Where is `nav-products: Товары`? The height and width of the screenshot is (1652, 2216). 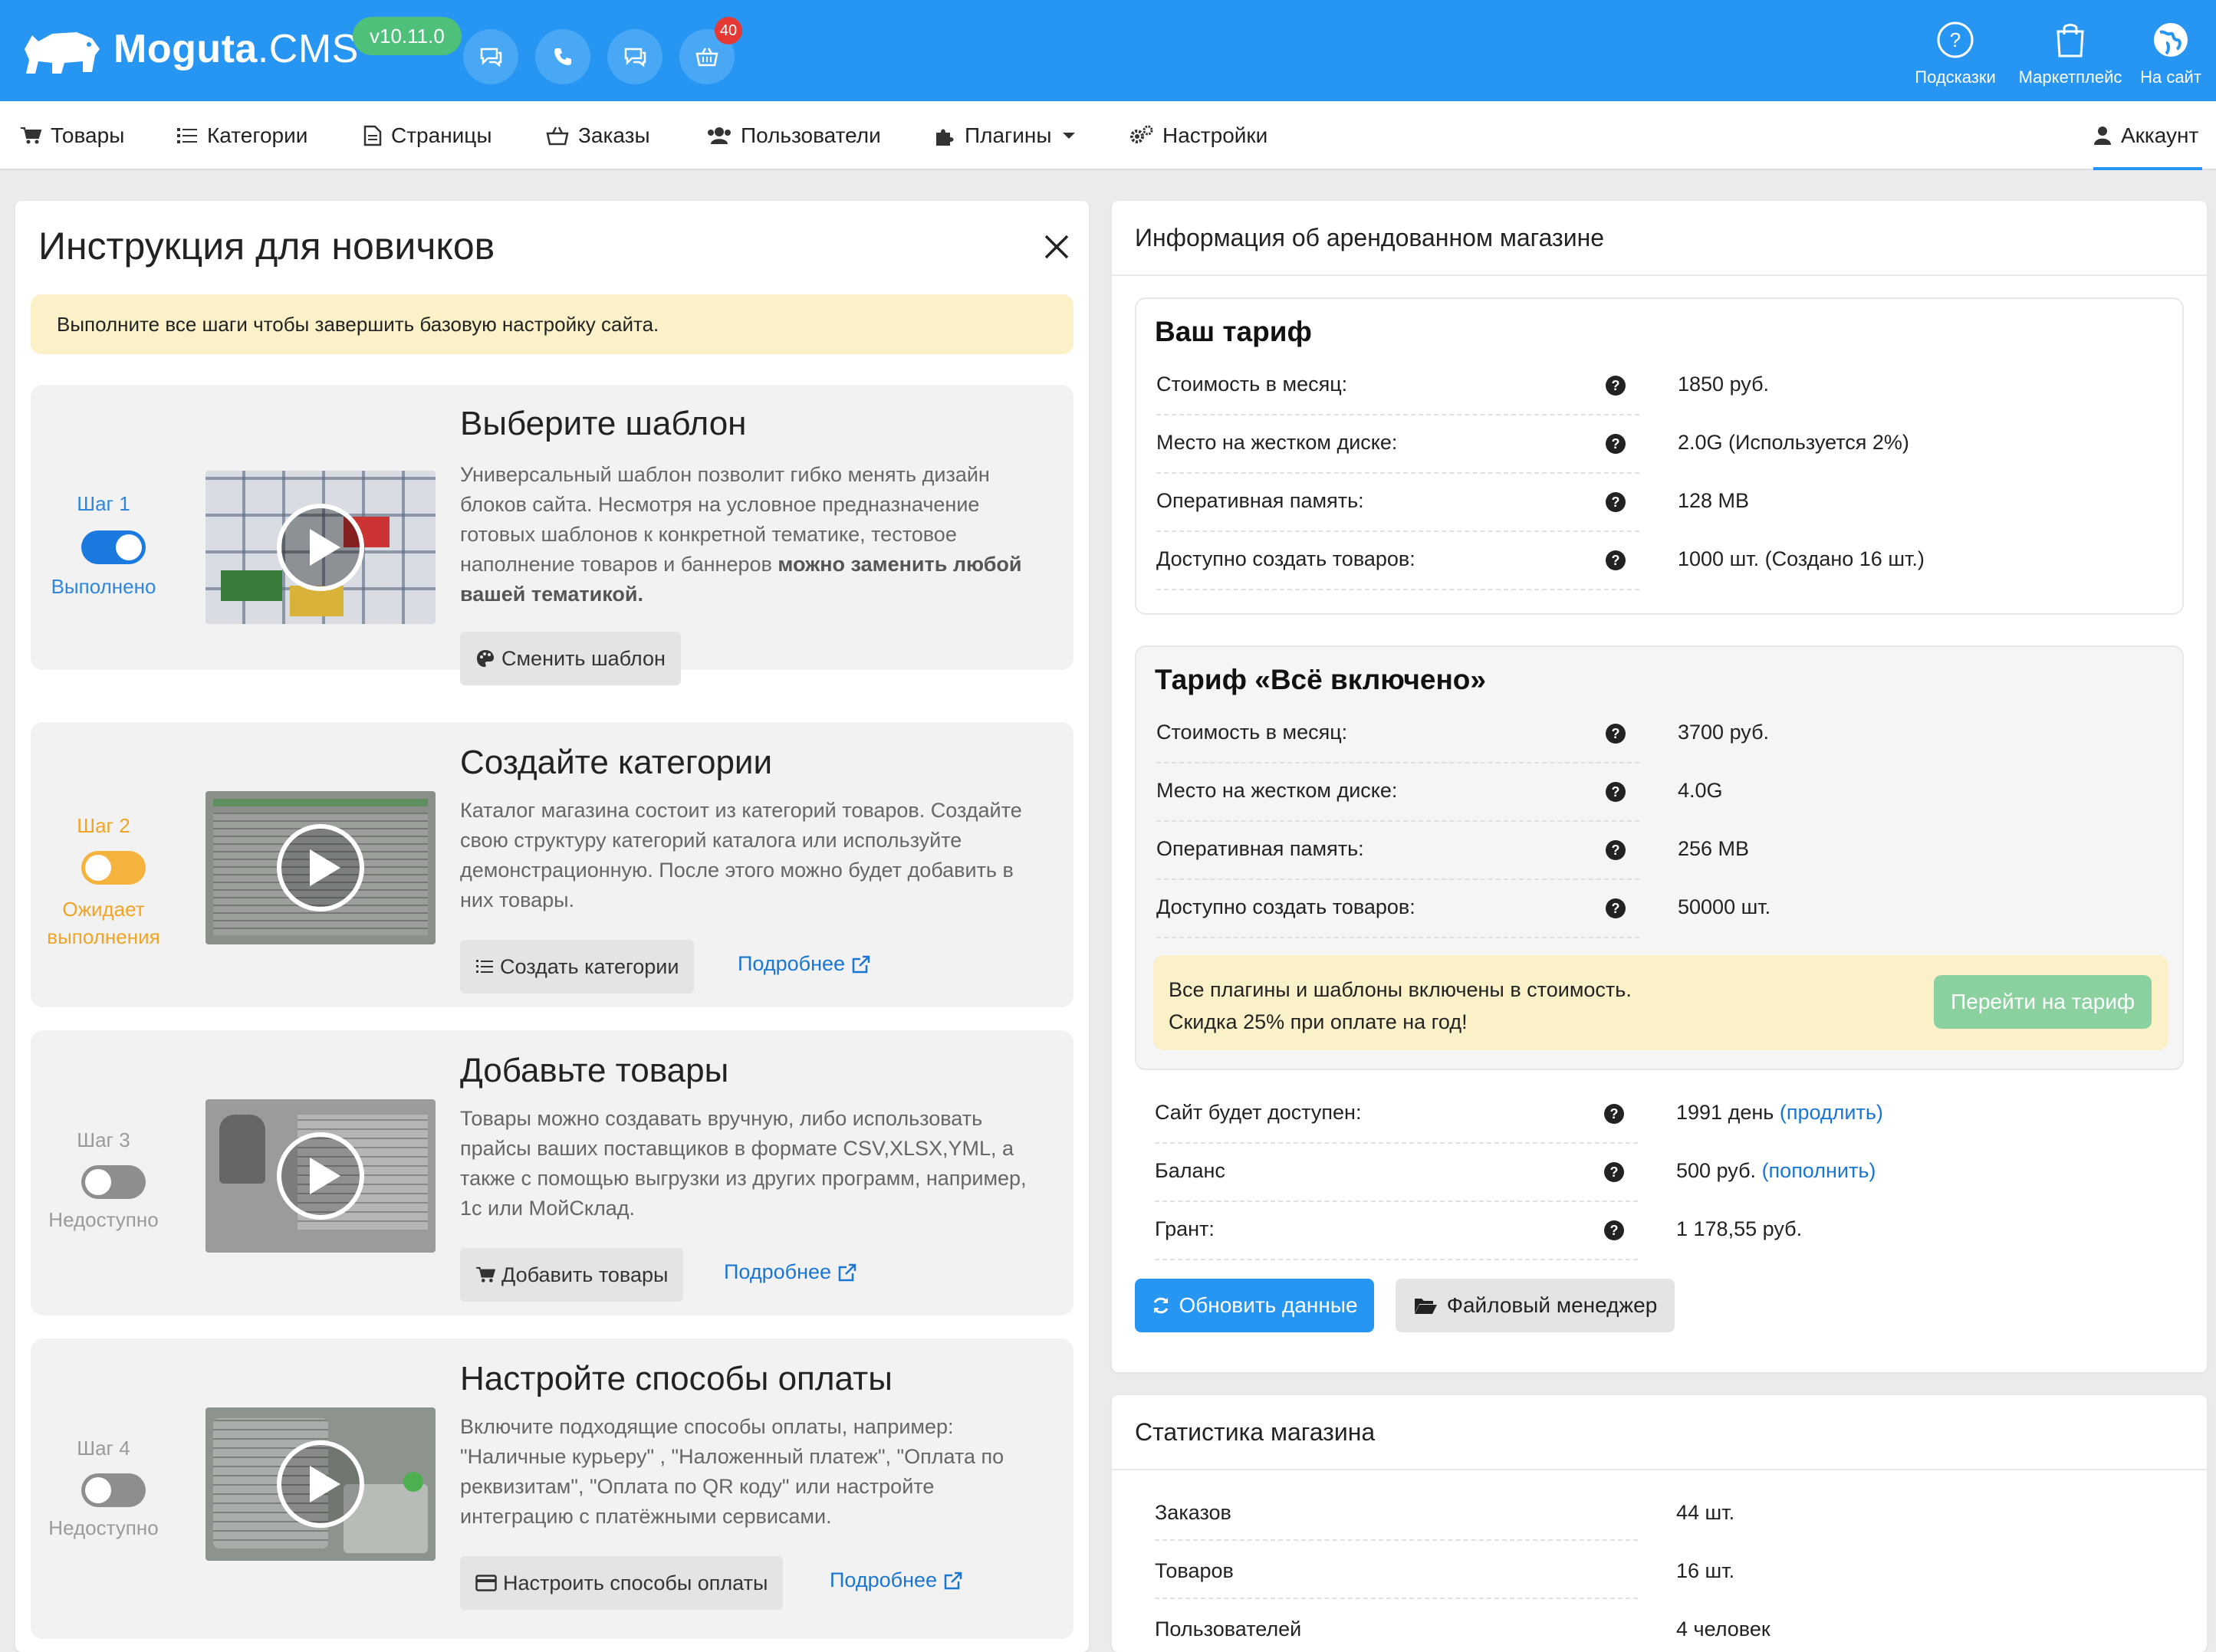
nav-products: Товары is located at coordinates (72, 135).